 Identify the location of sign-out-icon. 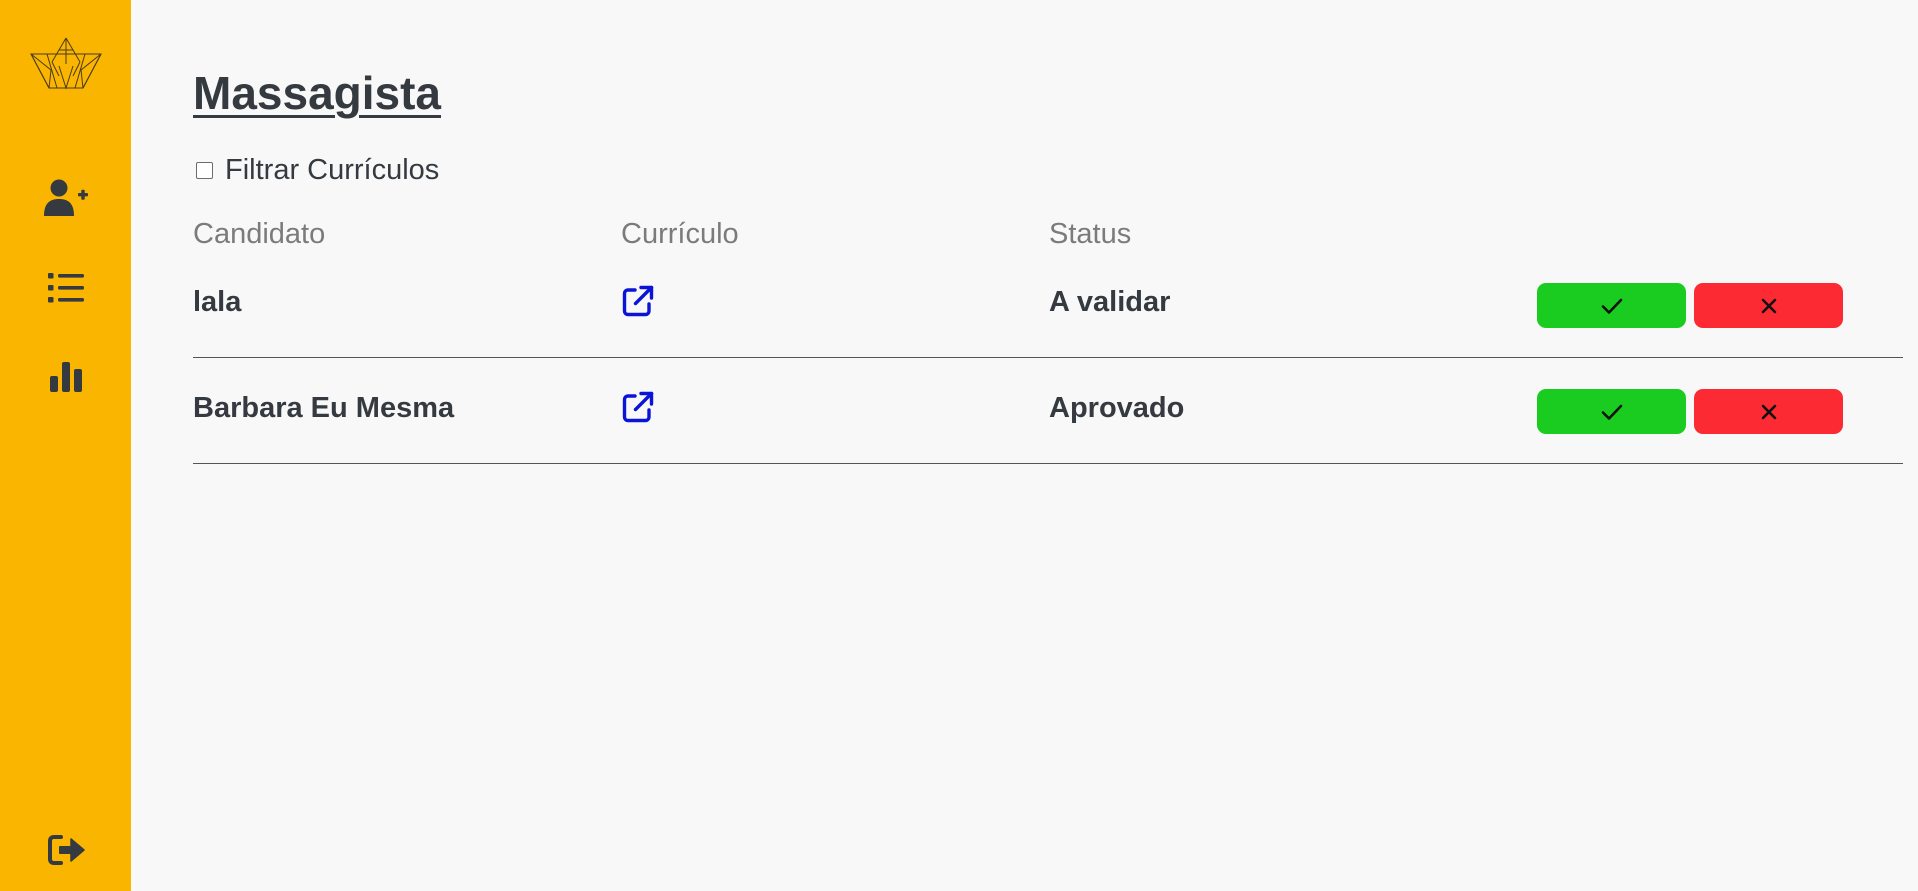
(65, 850).